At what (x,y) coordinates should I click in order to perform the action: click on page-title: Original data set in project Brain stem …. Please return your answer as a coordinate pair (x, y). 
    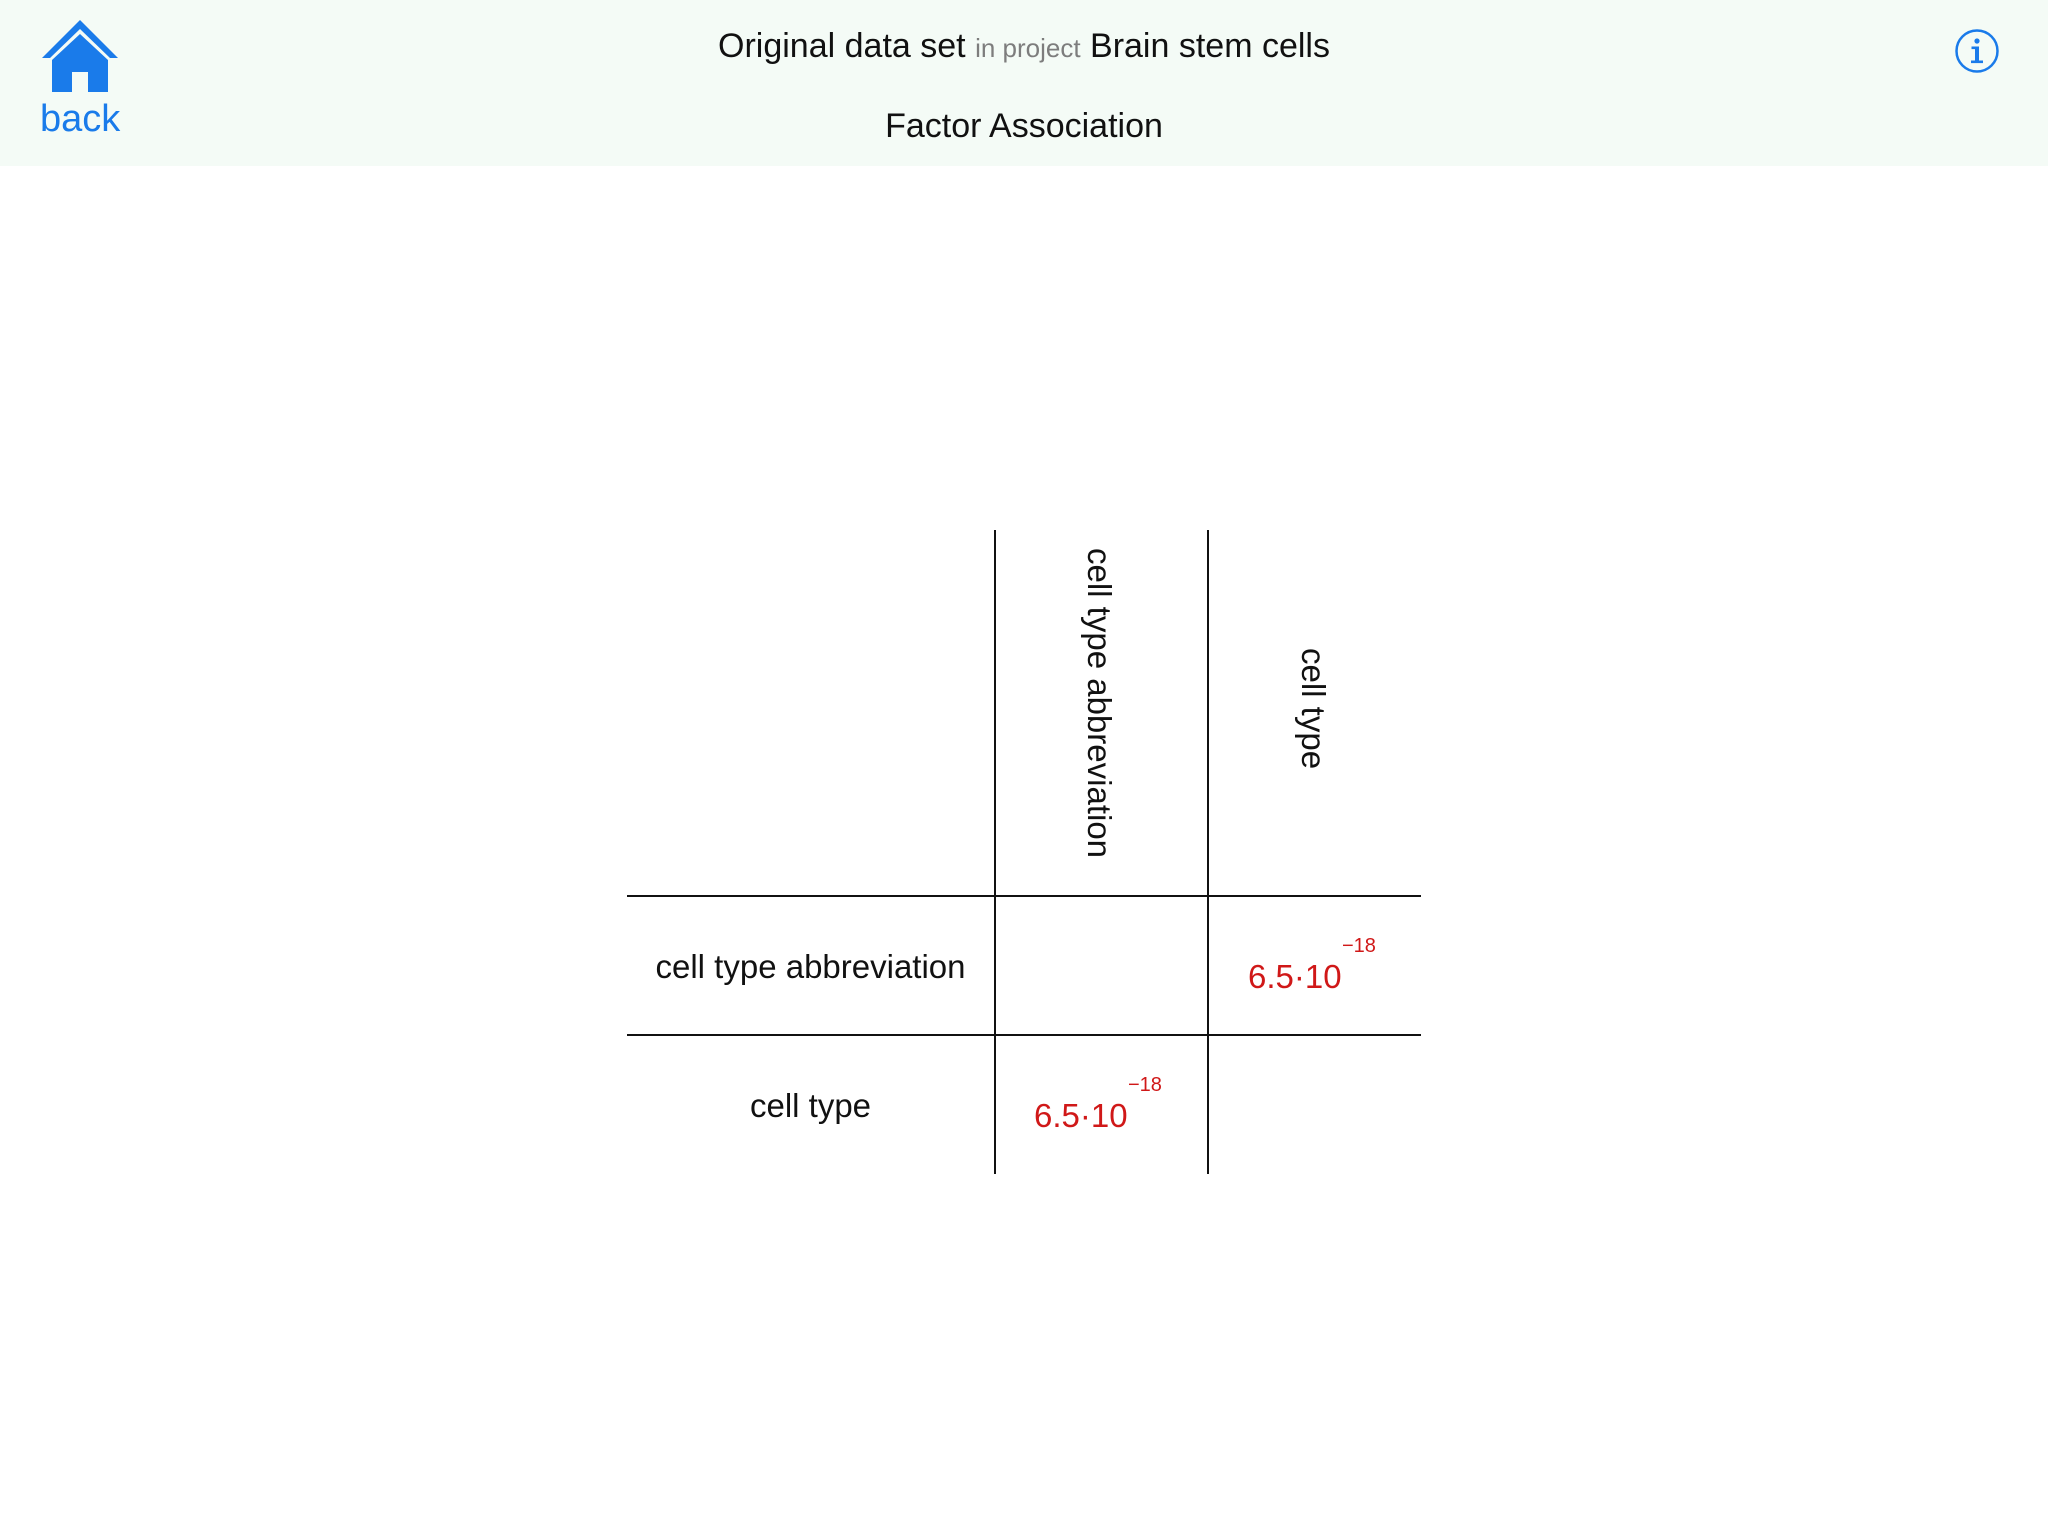
    Looking at the image, I should click on (1024, 47).